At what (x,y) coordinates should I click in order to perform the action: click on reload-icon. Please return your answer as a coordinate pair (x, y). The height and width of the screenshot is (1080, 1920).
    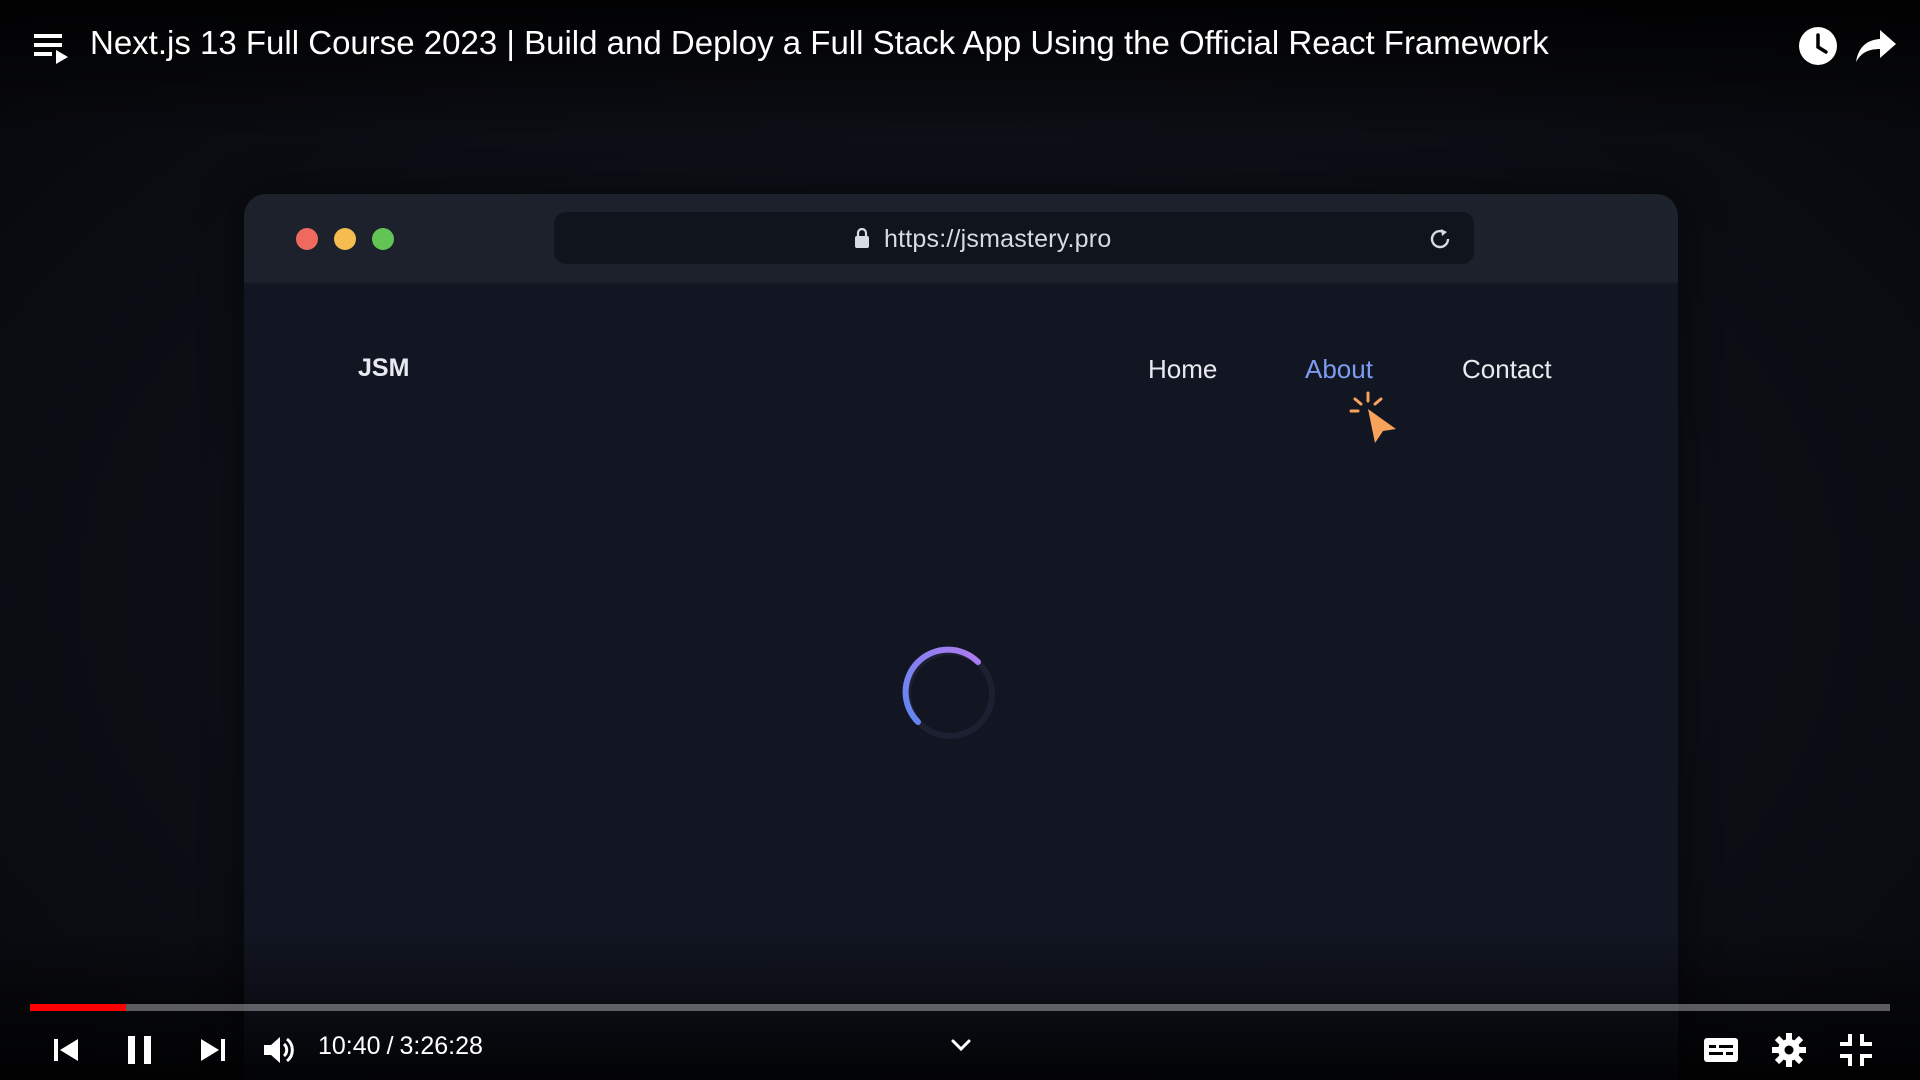
    Looking at the image, I should click on (1440, 239).